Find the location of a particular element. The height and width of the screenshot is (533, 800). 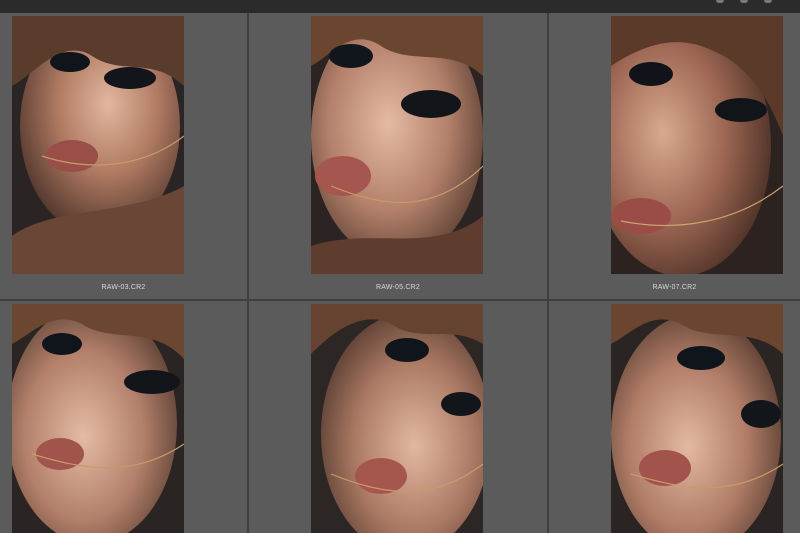

thumbnail-filename: RAW-07.CR2 is located at coordinates (674, 287).